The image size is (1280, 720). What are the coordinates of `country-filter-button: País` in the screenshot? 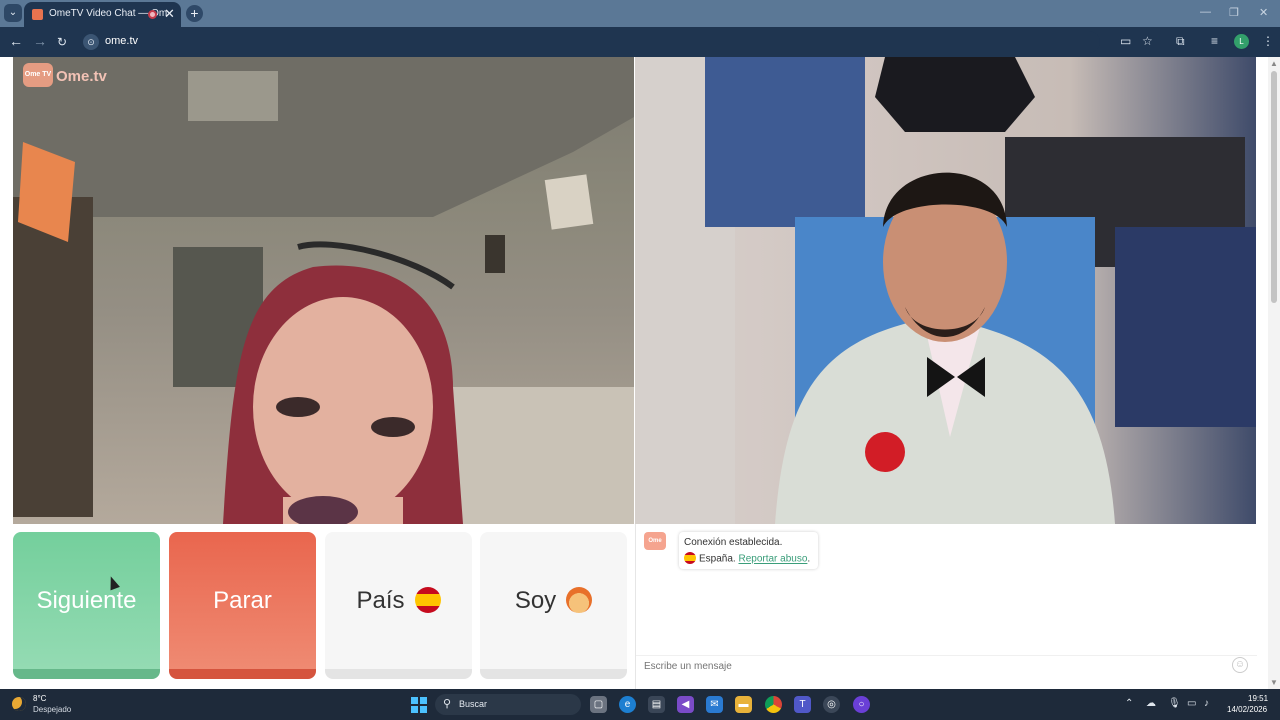 It's located at (398, 605).